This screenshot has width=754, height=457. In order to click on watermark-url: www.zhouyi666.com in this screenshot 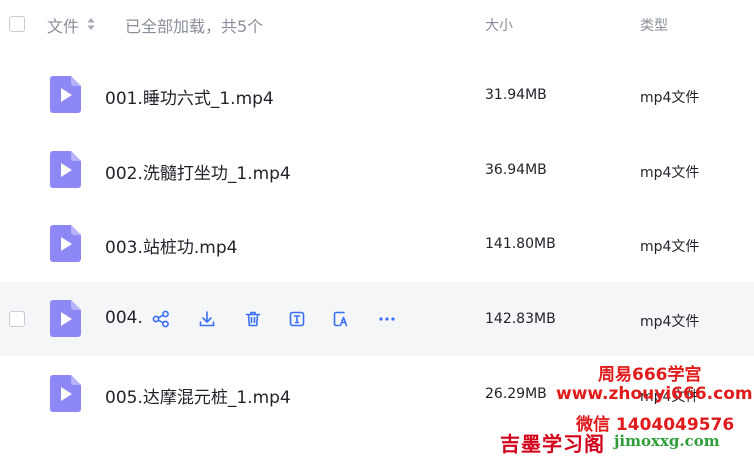, I will do `click(654, 394)`.